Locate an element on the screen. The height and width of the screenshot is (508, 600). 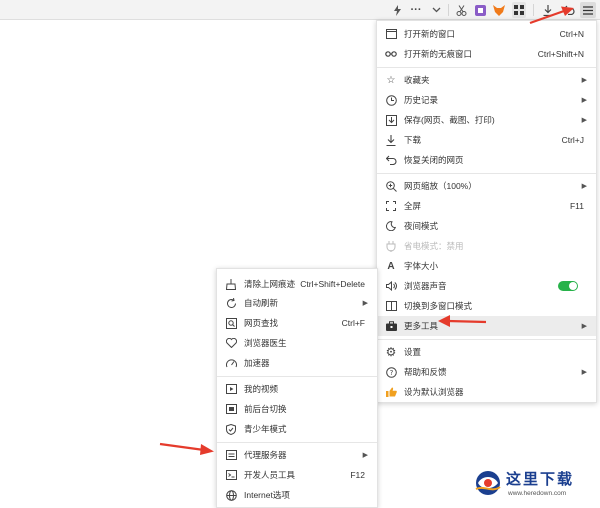
doctor-icon is located at coordinates (231, 343).